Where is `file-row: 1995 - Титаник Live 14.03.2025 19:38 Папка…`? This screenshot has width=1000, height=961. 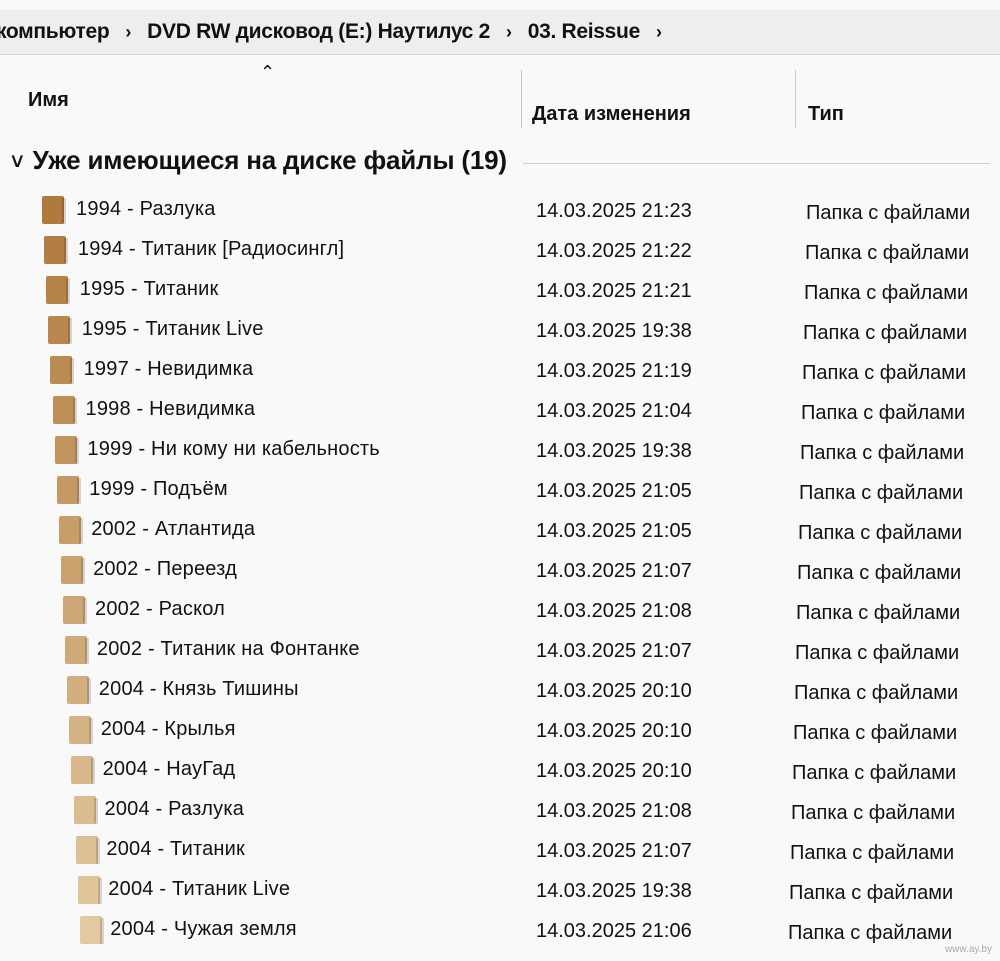
file-row: 1995 - Титаник Live 14.03.2025 19:38 Папка… is located at coordinates (500, 332).